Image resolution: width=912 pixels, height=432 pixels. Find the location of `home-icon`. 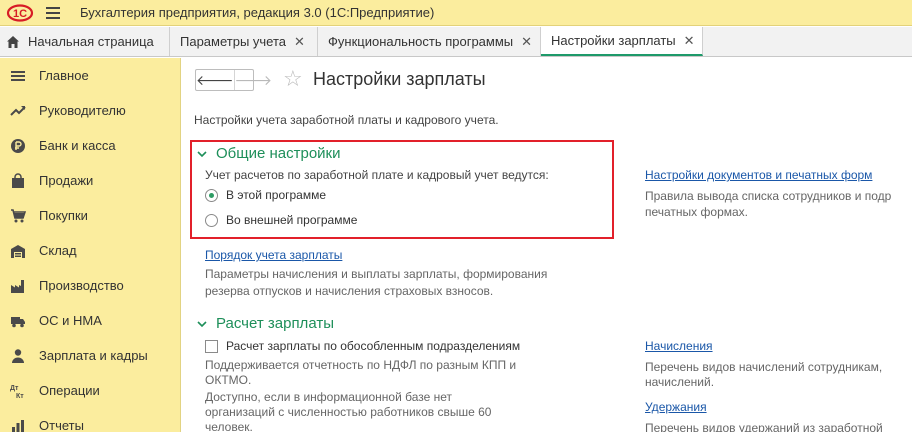

home-icon is located at coordinates (13, 41).